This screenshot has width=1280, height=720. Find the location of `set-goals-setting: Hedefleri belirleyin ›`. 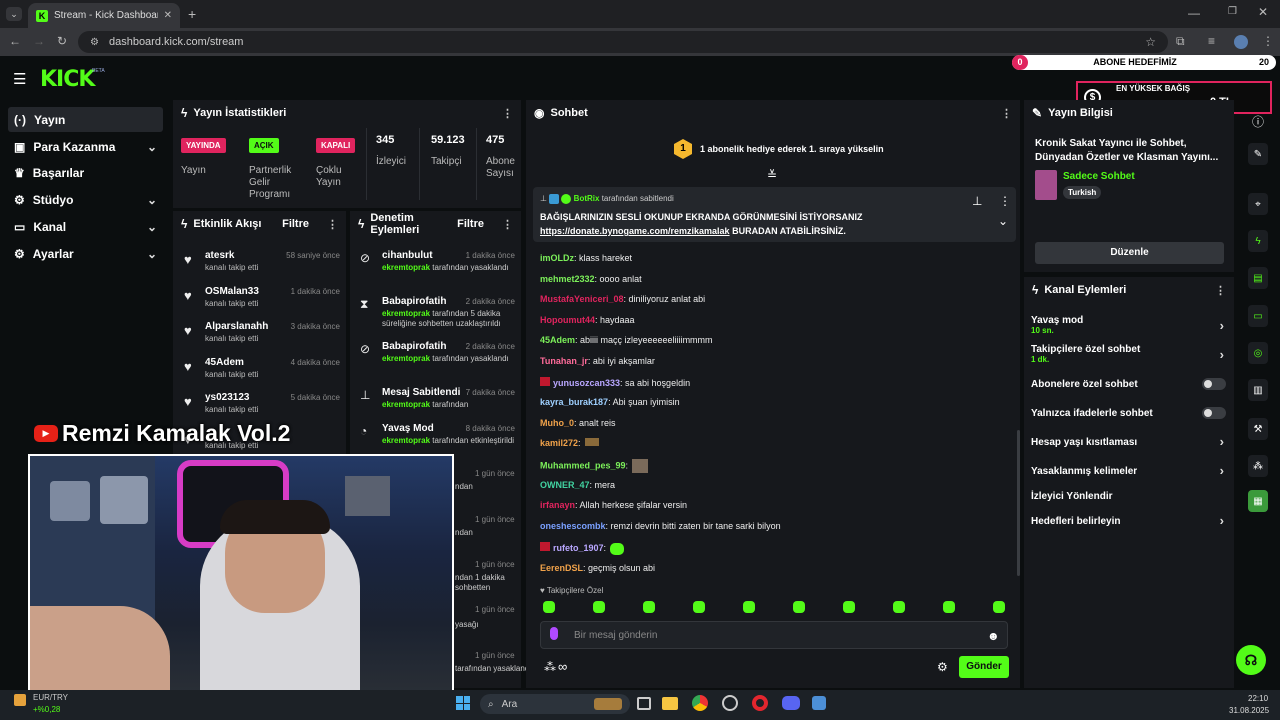

set-goals-setting: Hedefleri belirleyin › is located at coordinates (1128, 520).